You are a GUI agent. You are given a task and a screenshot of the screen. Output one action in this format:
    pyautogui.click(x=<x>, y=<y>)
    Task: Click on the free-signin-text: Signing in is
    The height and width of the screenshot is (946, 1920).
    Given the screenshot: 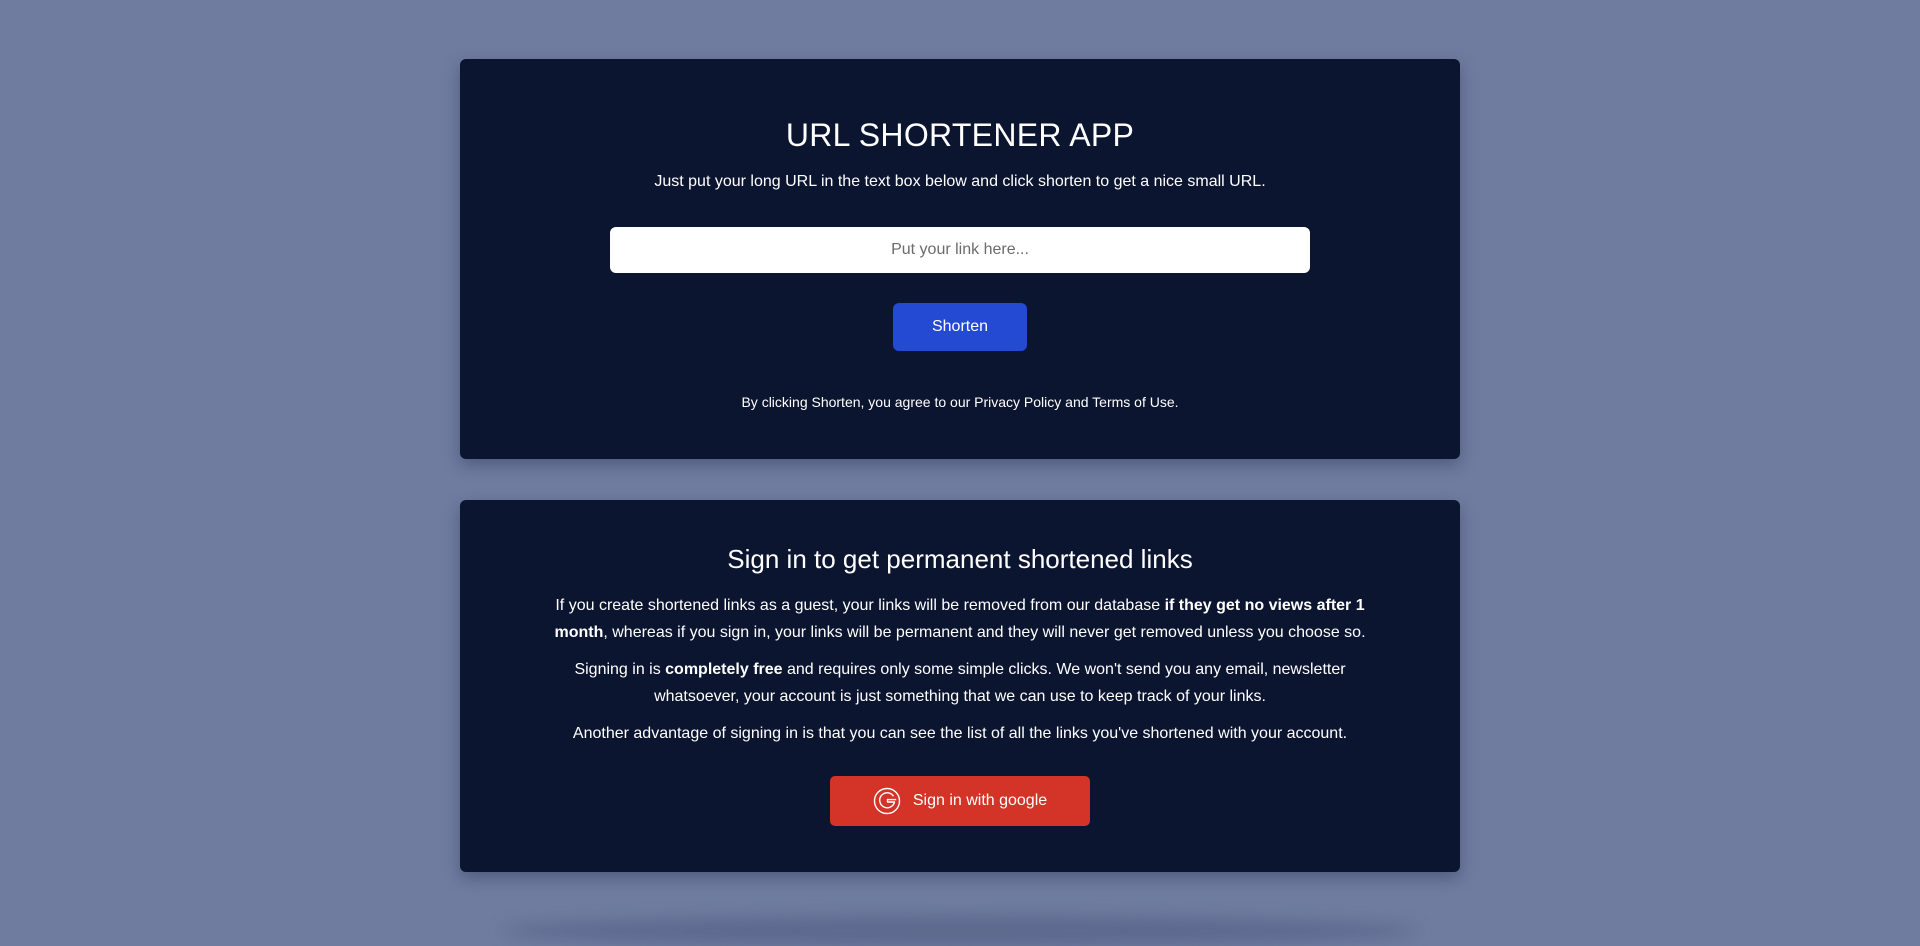 What is the action you would take?
    pyautogui.click(x=620, y=669)
    